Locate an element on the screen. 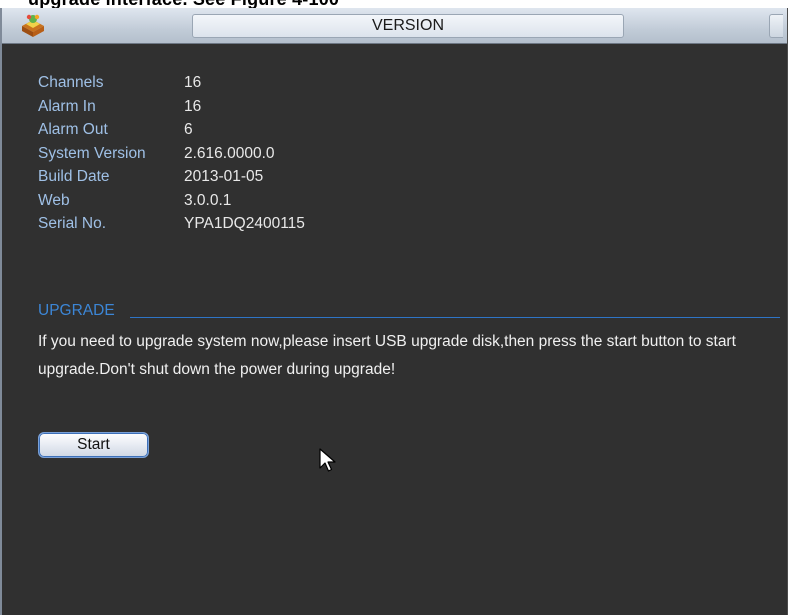 The height and width of the screenshot is (615, 793). document-caption-strip: upgrade interface. See Figure 4-100 is located at coordinates (396, 4).